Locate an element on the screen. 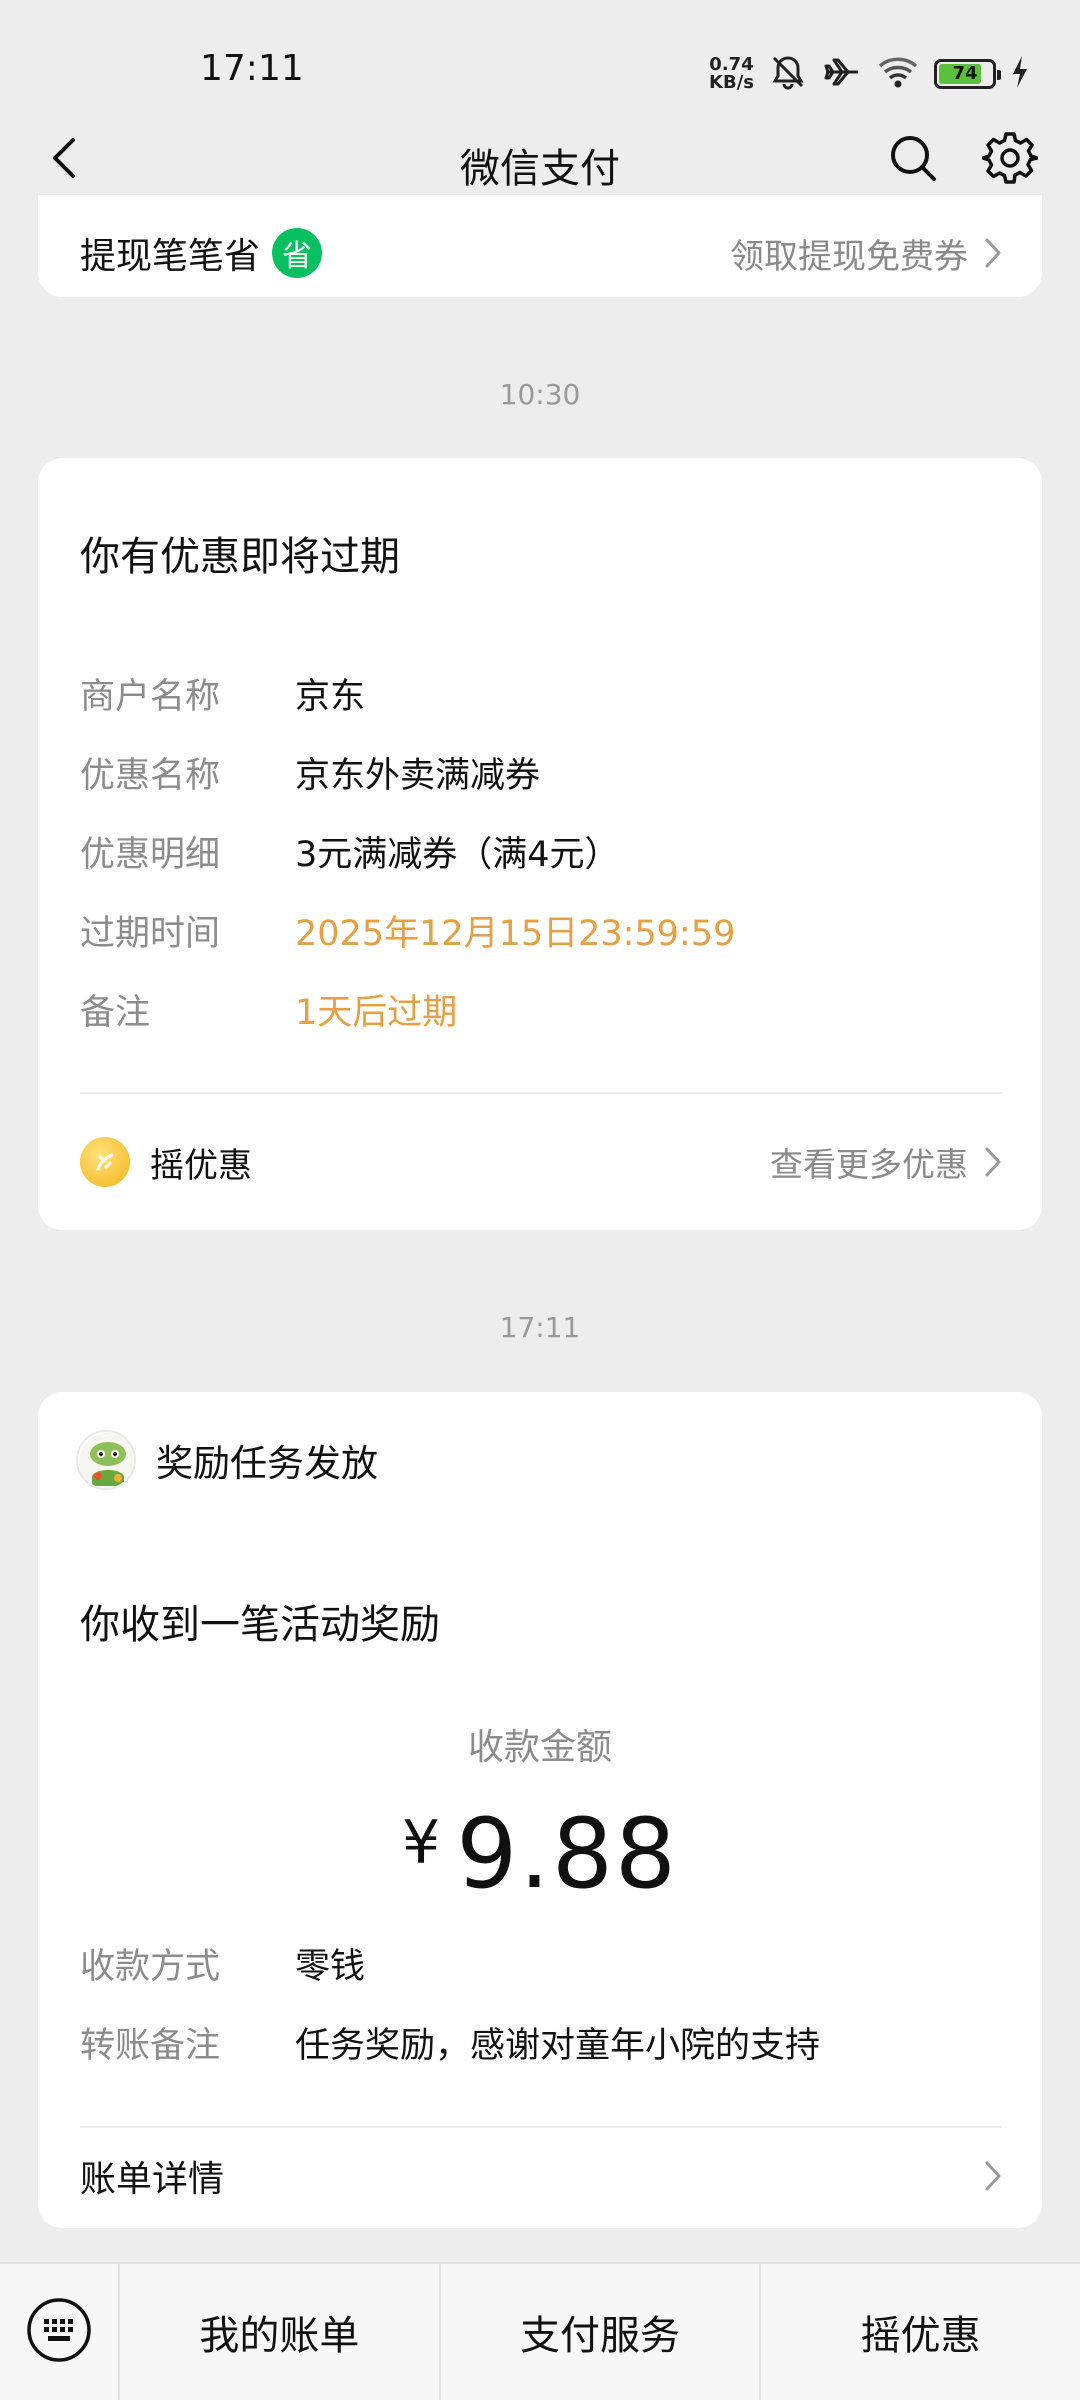  sender-name: 奖励任务发放 is located at coordinates (267, 1463).